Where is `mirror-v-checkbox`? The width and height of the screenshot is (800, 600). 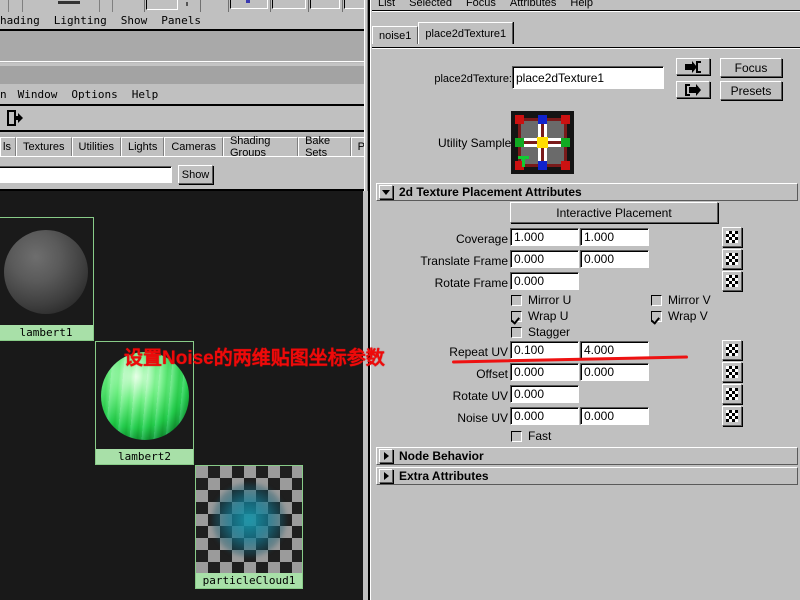 mirror-v-checkbox is located at coordinates (656, 300).